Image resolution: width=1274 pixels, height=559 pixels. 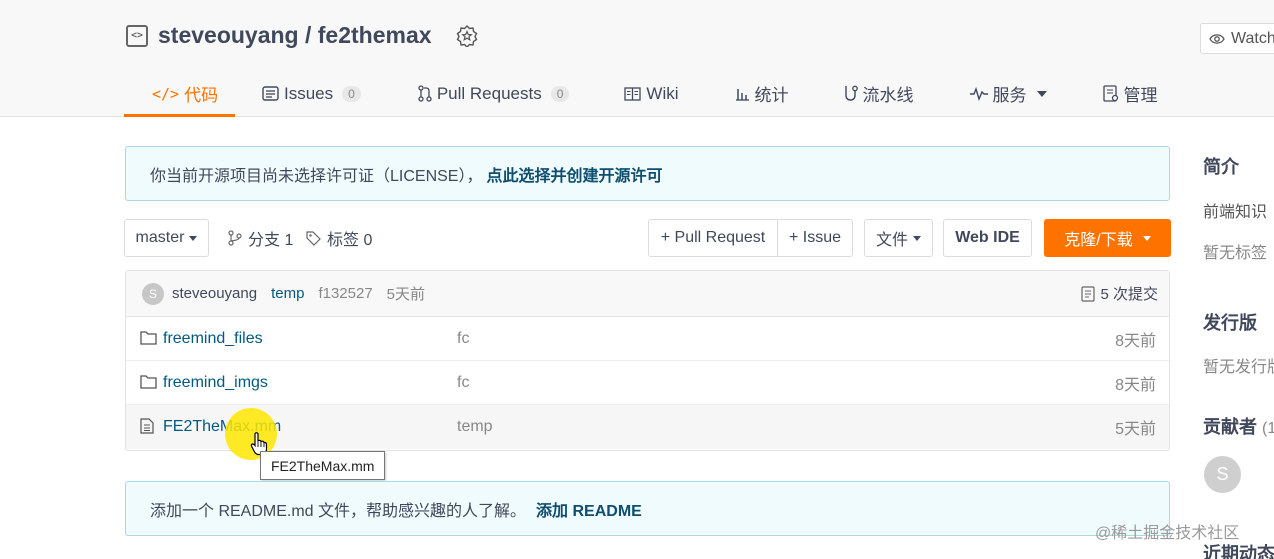 I want to click on pull-request-icon, so click(x=425, y=93).